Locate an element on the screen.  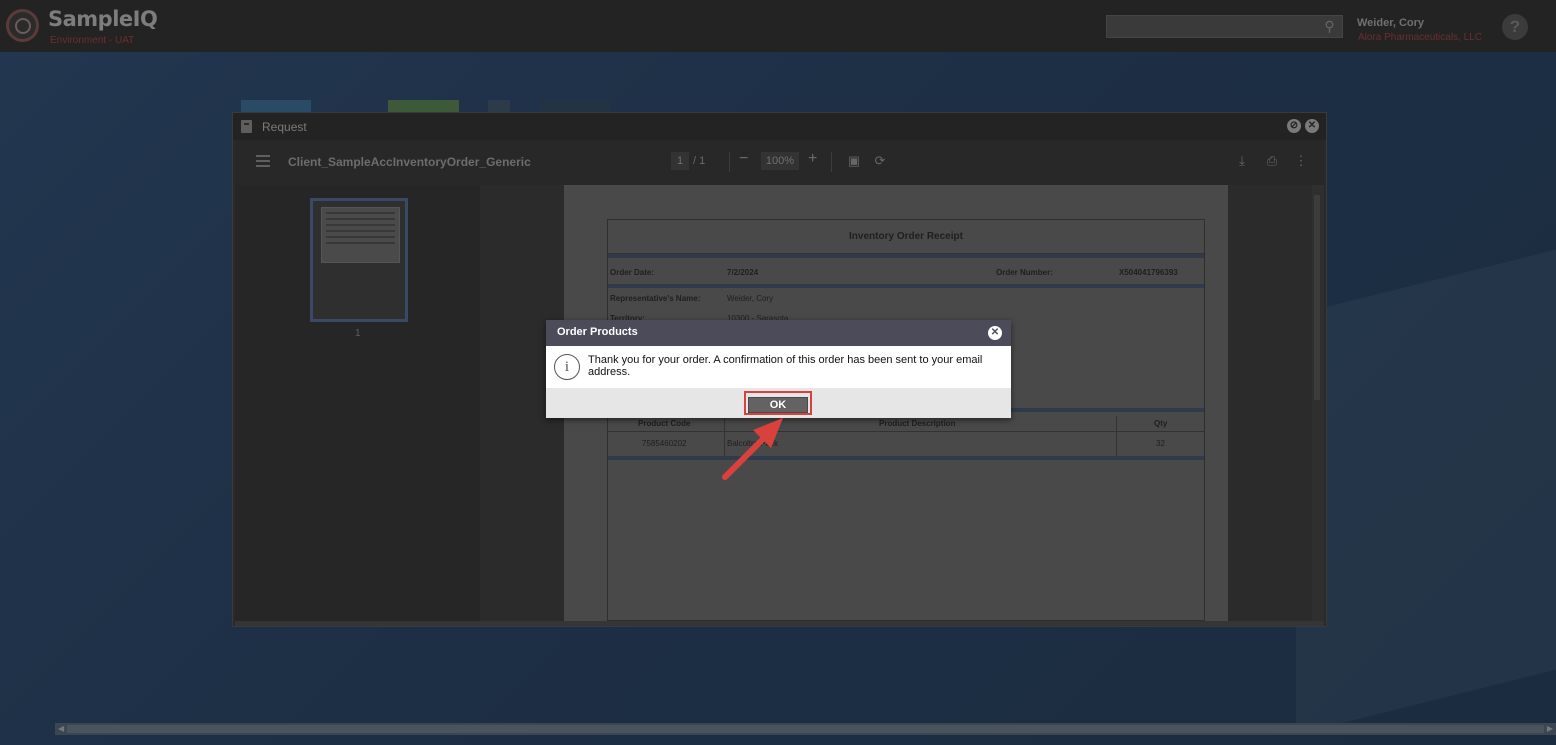
pdf-scrollbar is located at coordinates (1318, 403).